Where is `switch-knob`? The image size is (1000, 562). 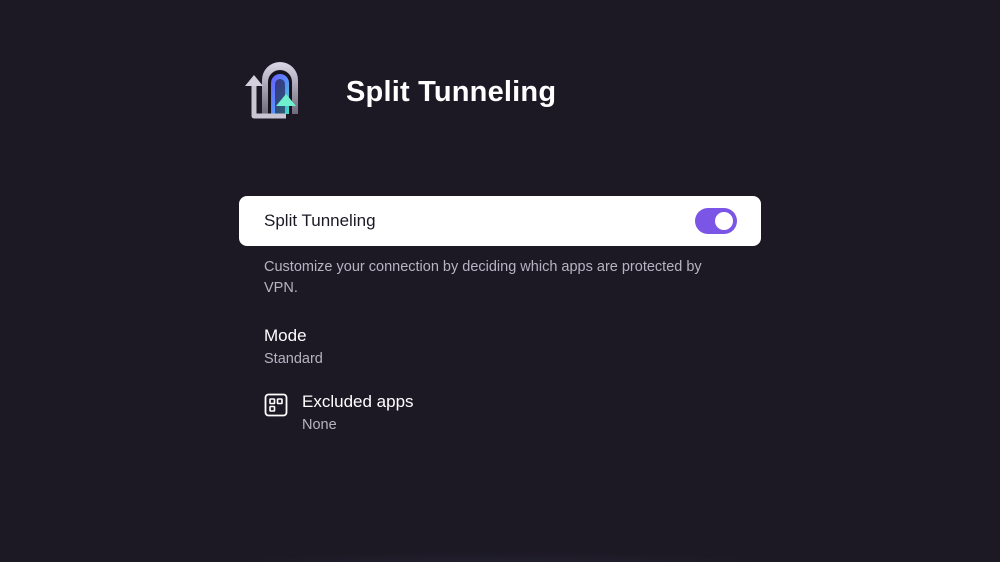
switch-knob is located at coordinates (724, 221).